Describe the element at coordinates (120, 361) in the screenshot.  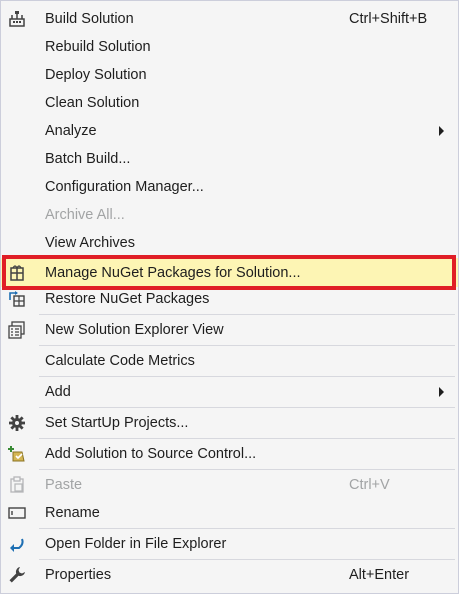
I see `menu-item-label: Calculate Code Metrics` at that location.